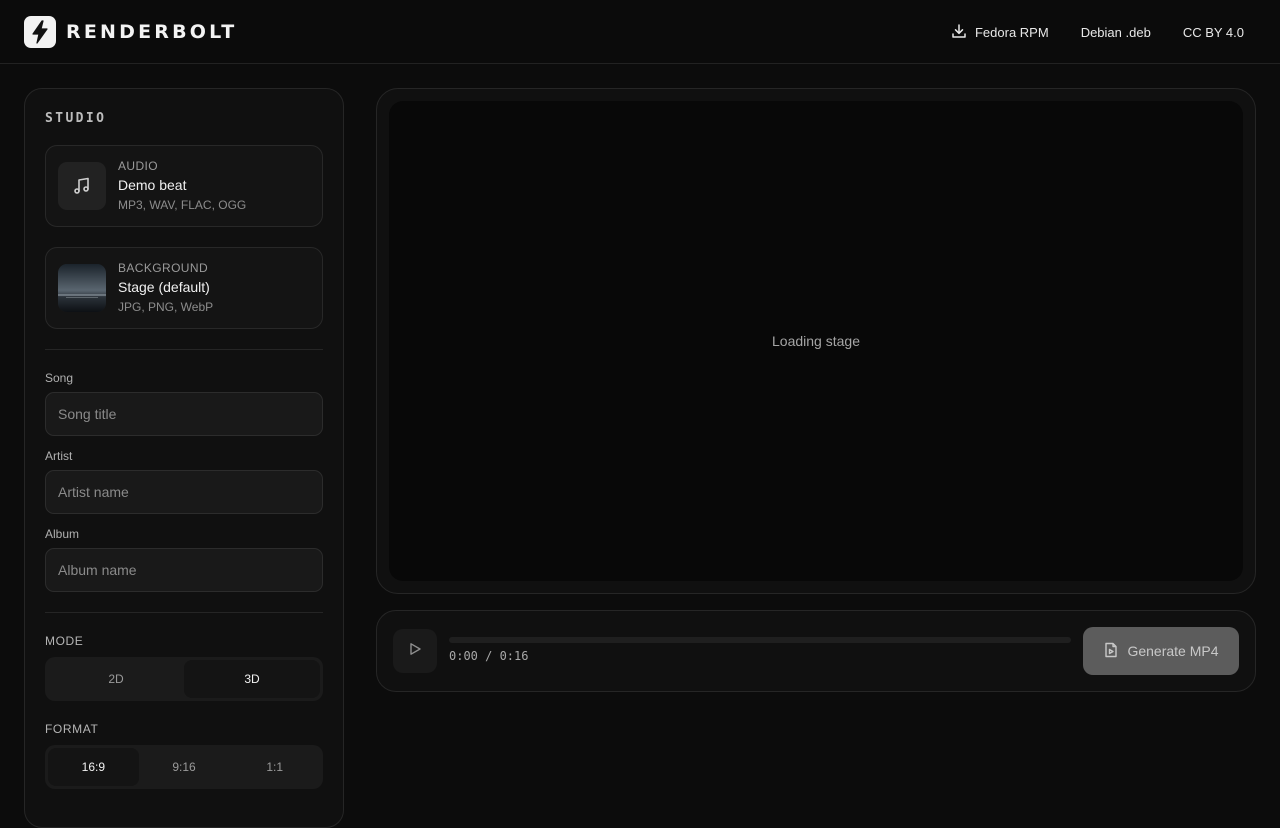 The width and height of the screenshot is (1280, 828). What do you see at coordinates (163, 268) in the screenshot?
I see `background-kind-label: BACKGROUND` at bounding box center [163, 268].